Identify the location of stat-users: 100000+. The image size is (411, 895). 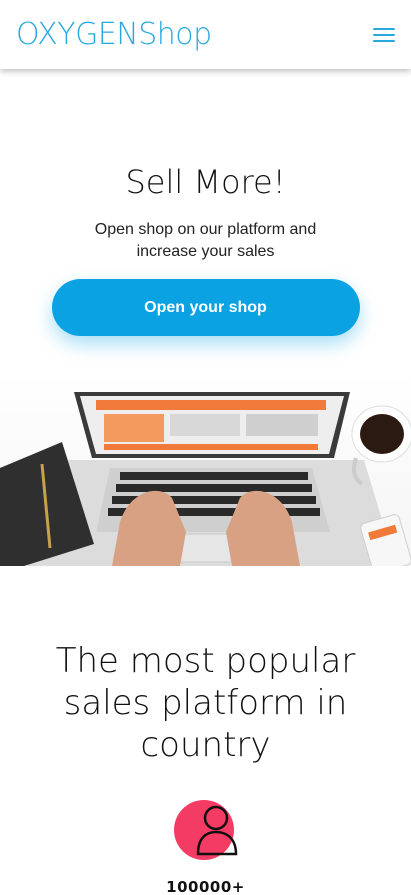
(205, 846).